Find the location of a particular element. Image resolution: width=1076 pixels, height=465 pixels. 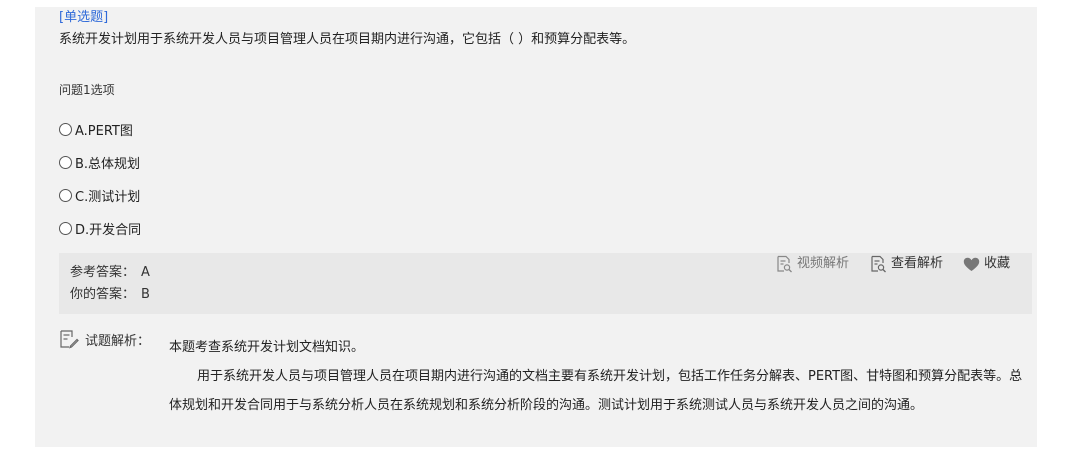

question-type-label: [单选题] is located at coordinates (84, 17).